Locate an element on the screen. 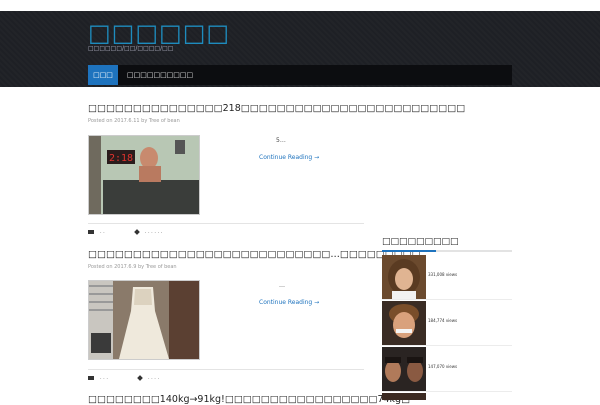  popular-post-item: 147,070 views is located at coordinates (447, 369).